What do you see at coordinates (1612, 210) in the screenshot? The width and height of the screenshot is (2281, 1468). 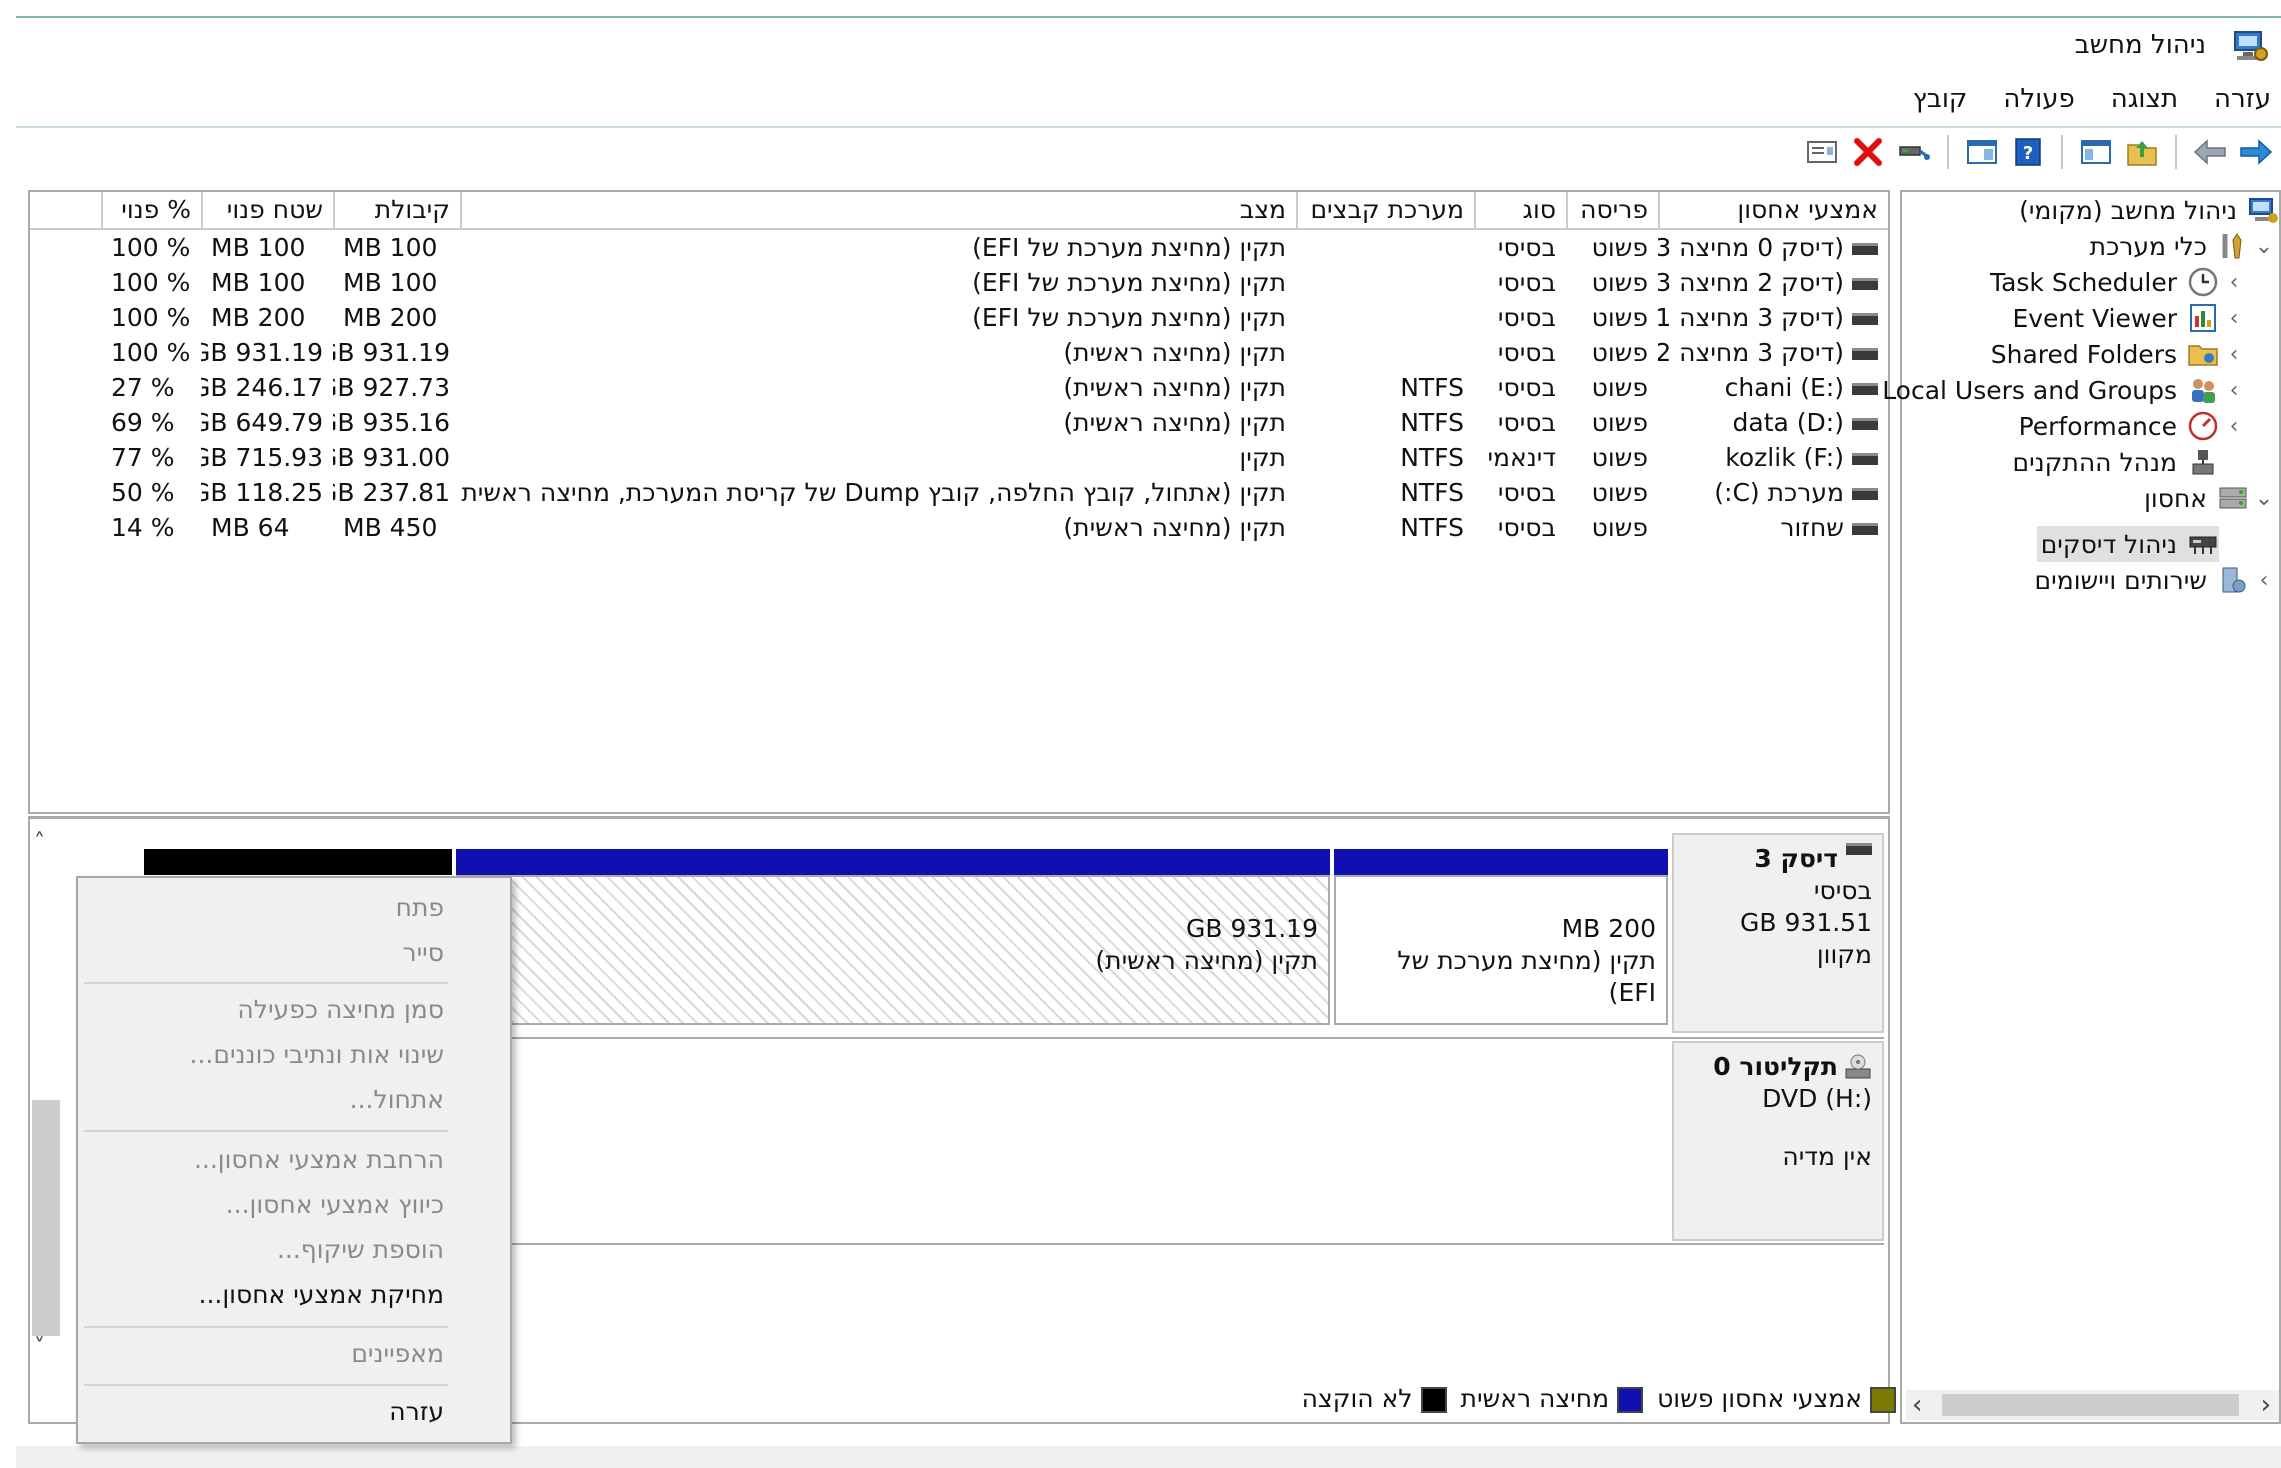 I see `col-header-layout: פריסה` at bounding box center [1612, 210].